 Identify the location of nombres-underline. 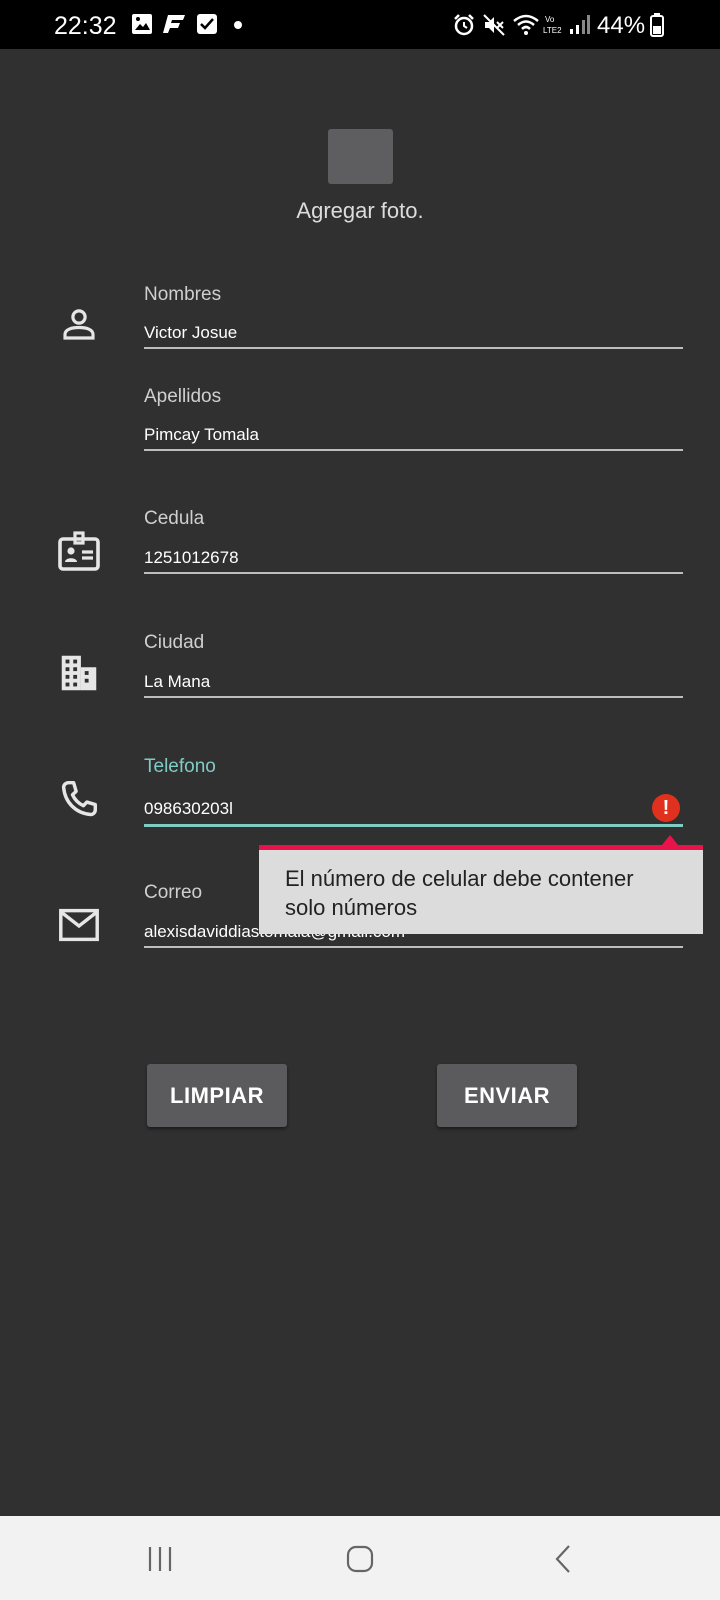
(413, 348).